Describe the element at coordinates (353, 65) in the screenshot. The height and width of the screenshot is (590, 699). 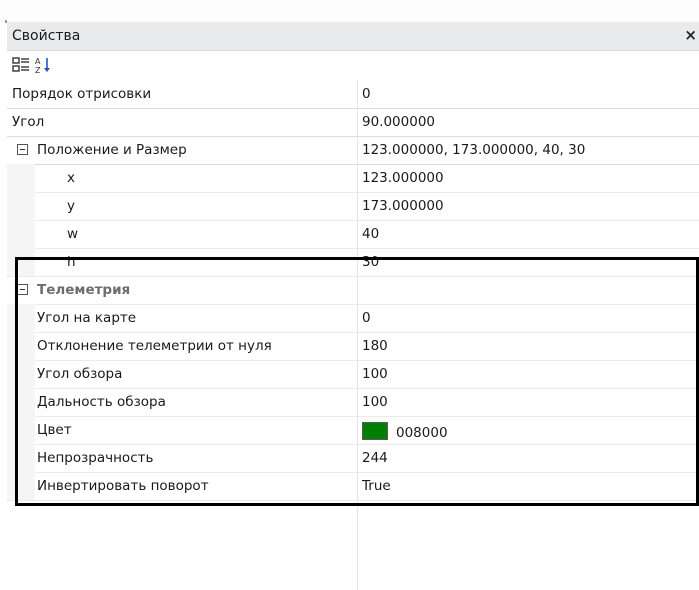
I see `properties-toolbar: A Z` at that location.